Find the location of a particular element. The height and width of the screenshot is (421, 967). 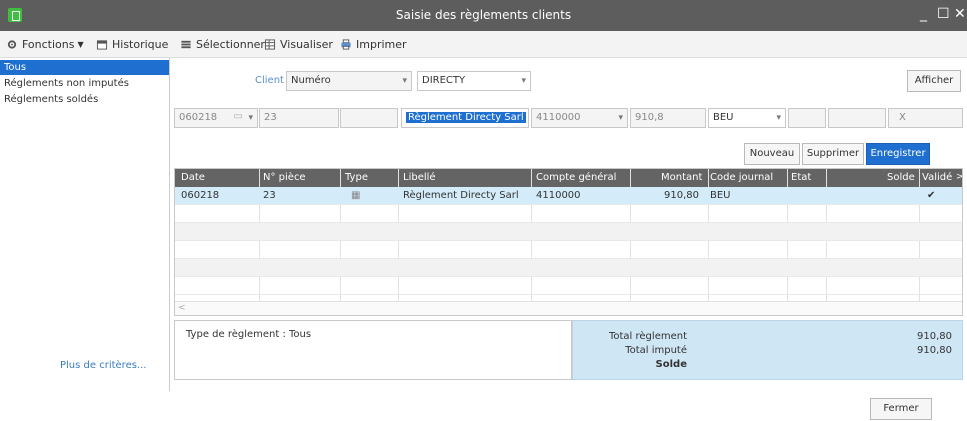

type-reglement-text: Type de règlement : Tous is located at coordinates (249, 334).